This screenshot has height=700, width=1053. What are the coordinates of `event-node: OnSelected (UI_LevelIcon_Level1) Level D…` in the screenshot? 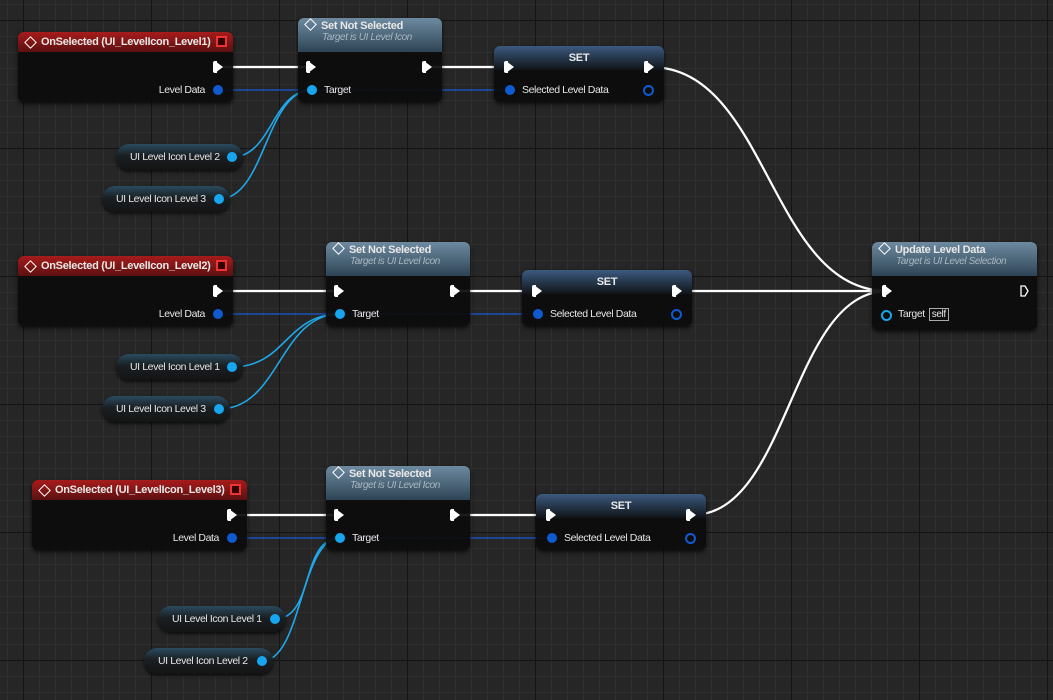 It's located at (125, 67).